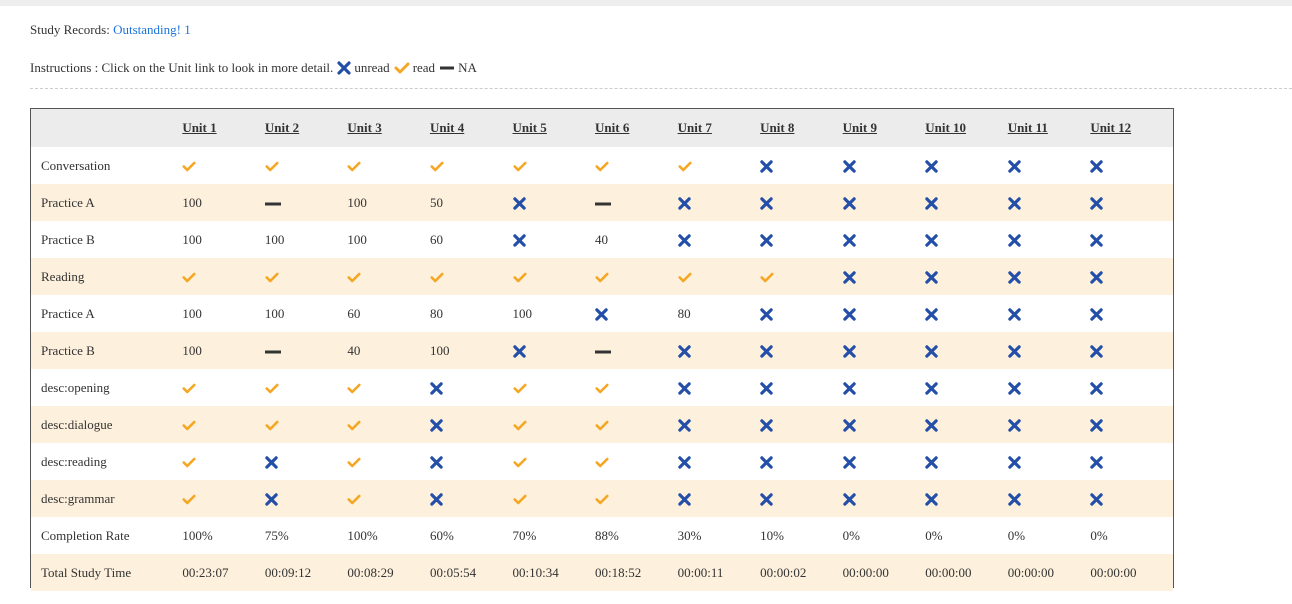 This screenshot has width=1292, height=604. Describe the element at coordinates (370, 572) in the screenshot. I see `value-cell: 00:08:29` at that location.